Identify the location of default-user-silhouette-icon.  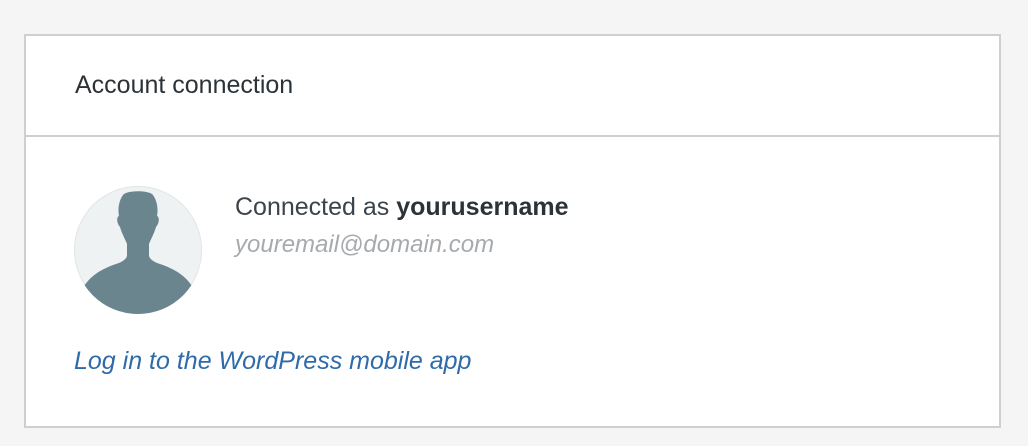
(138, 252).